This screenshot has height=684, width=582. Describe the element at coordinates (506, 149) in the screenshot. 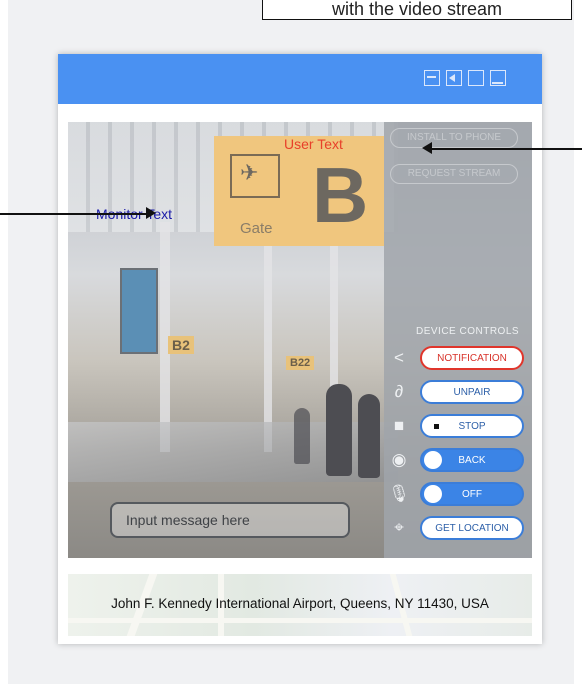

I see `user-text-arrow` at that location.